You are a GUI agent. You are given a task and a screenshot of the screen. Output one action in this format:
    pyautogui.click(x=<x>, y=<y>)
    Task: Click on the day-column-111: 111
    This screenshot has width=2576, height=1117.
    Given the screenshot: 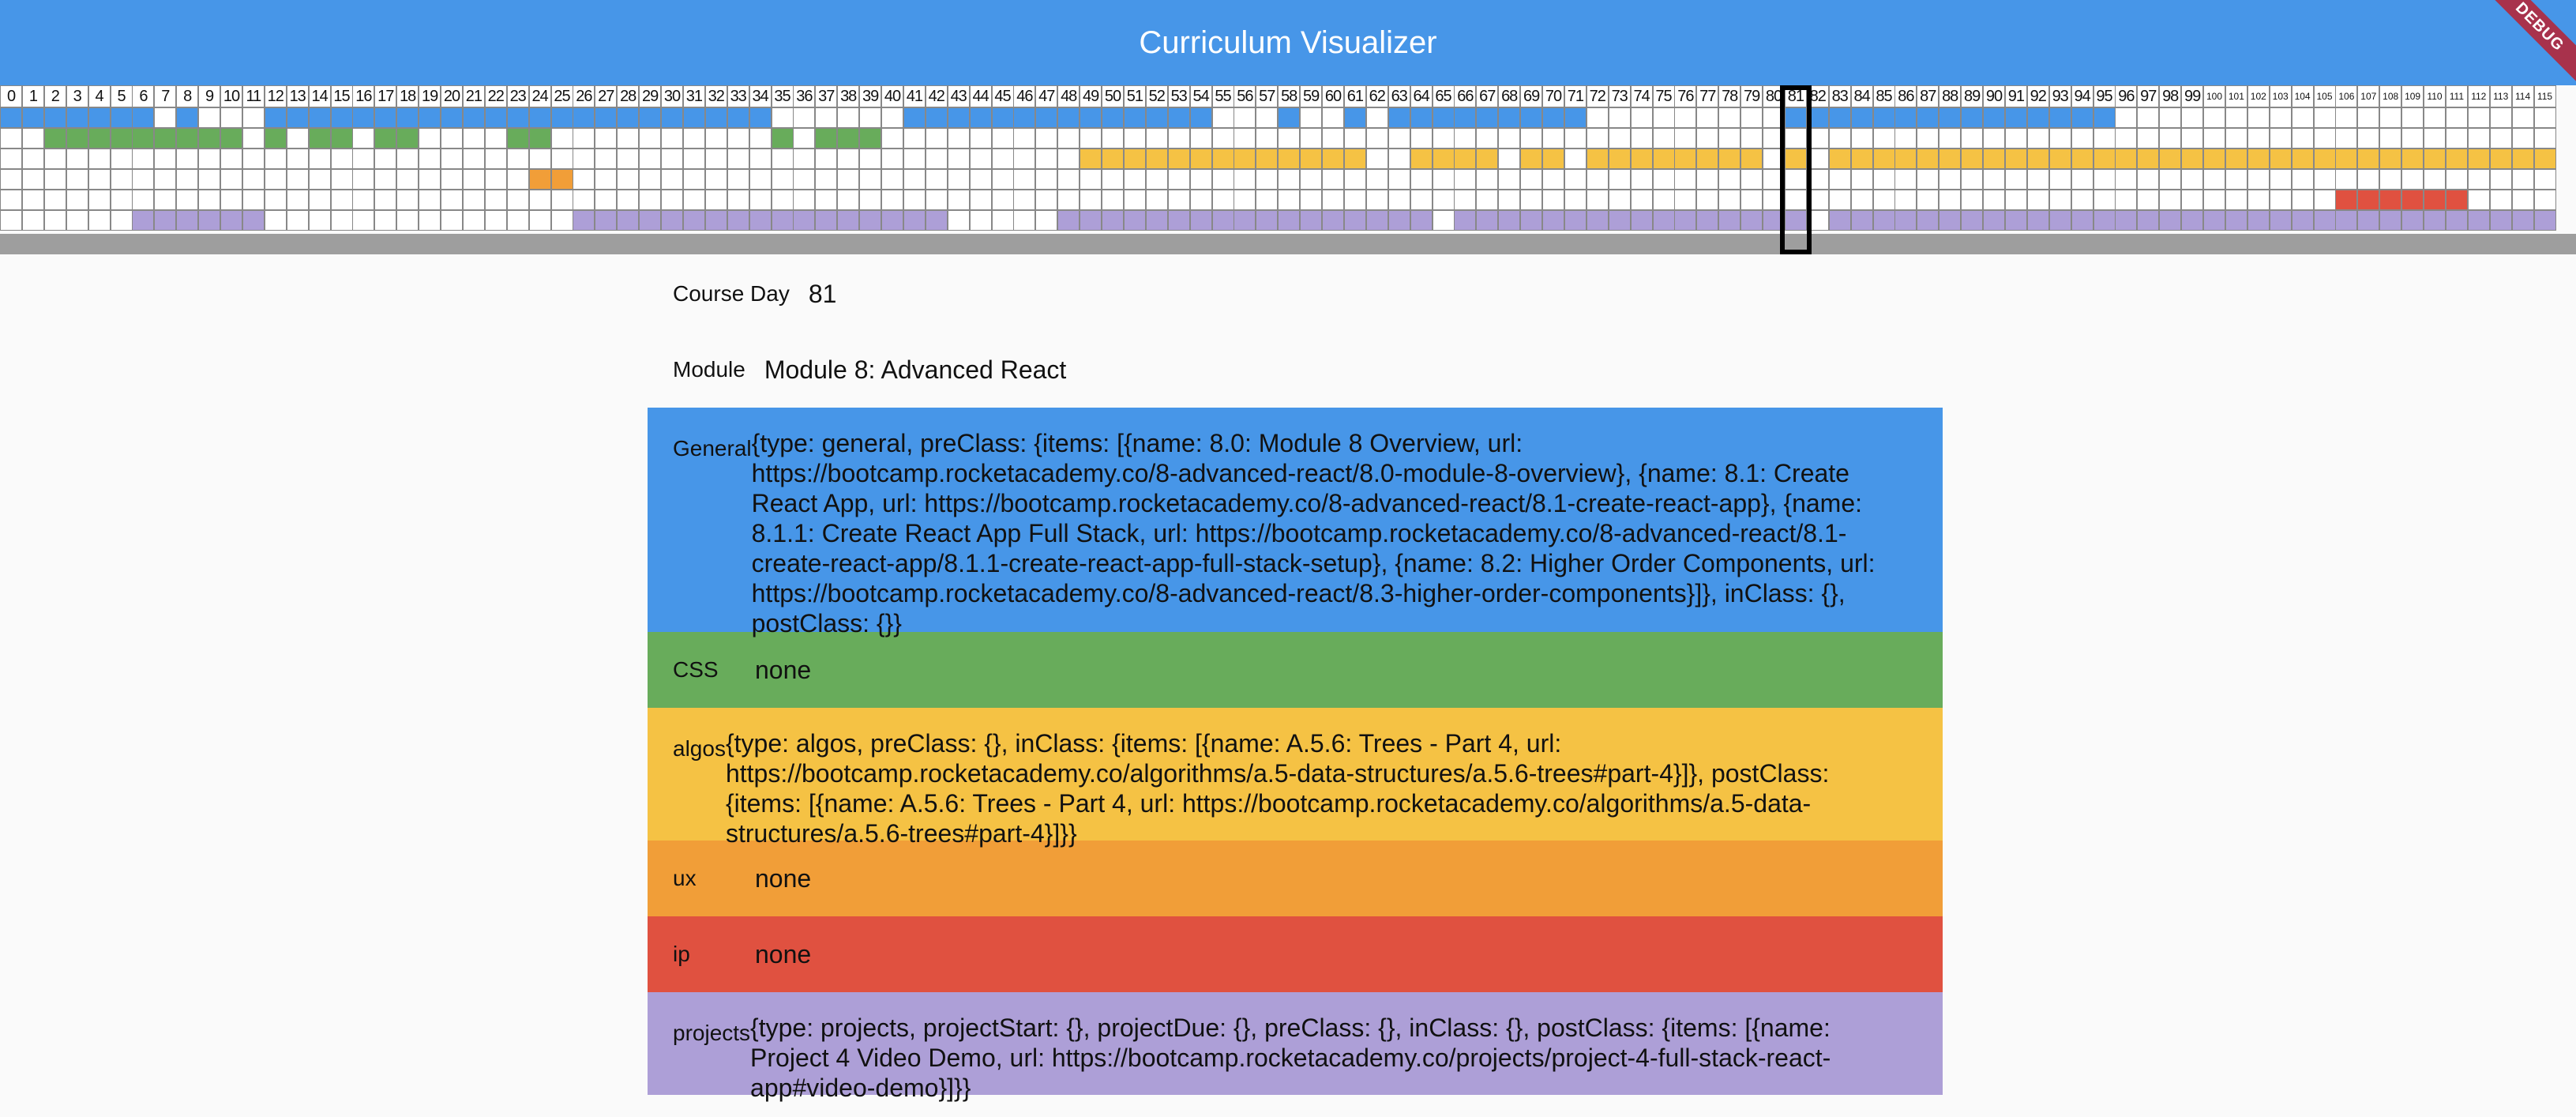 What is the action you would take?
    pyautogui.click(x=2456, y=159)
    